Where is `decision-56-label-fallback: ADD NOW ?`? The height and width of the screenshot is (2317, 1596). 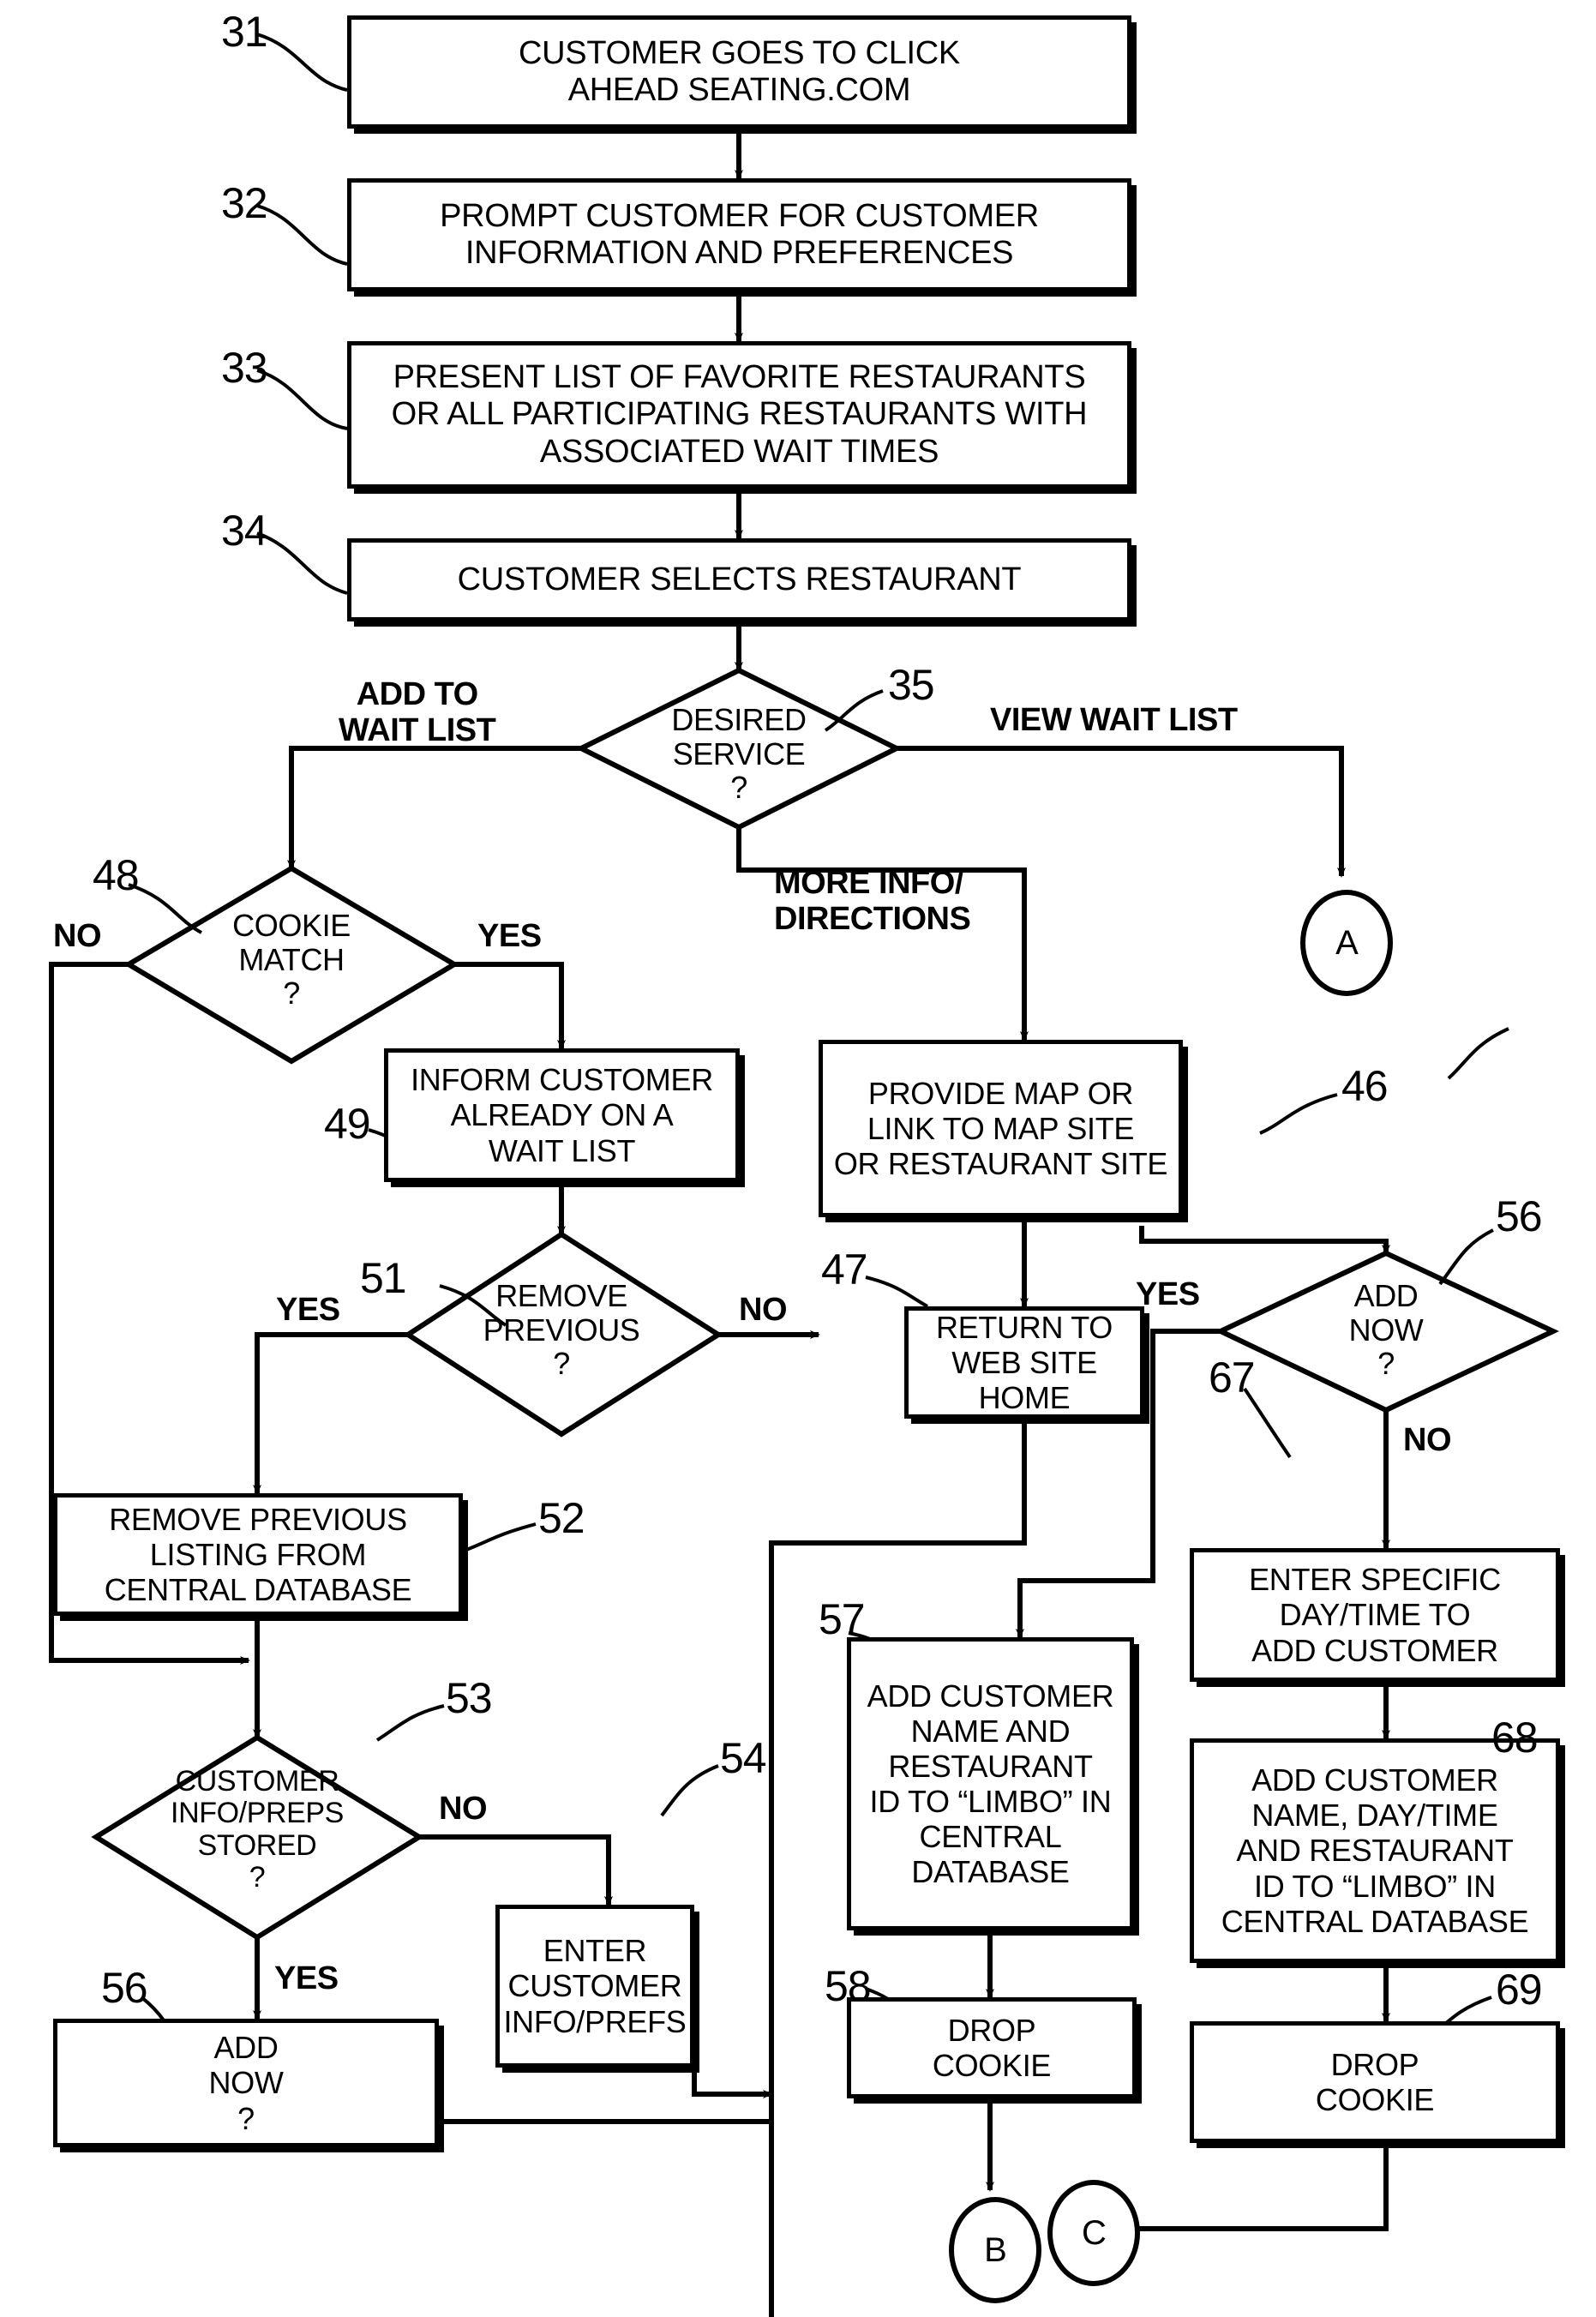
decision-56-label-fallback: ADD NOW ? is located at coordinates (1386, 1330).